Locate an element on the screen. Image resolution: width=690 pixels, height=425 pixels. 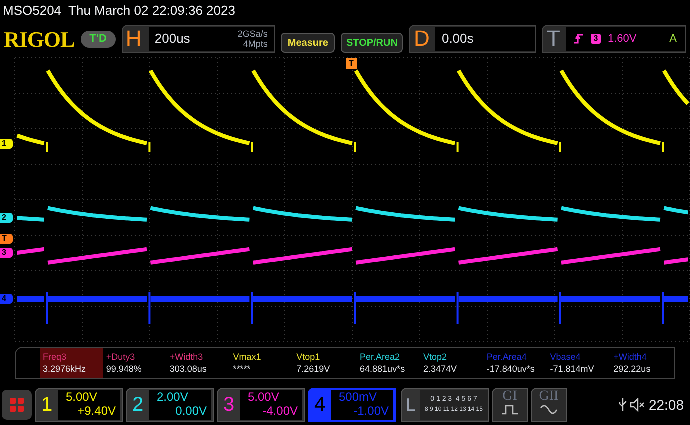
channel-marker: 1 is located at coordinates (6, 144).